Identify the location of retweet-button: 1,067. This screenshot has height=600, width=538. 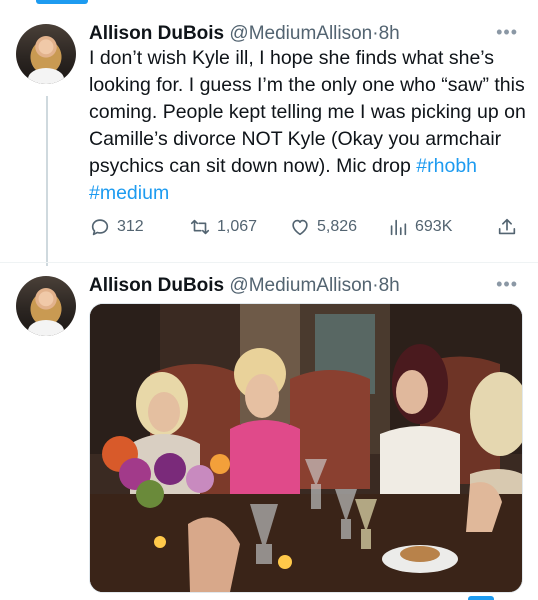
(223, 227).